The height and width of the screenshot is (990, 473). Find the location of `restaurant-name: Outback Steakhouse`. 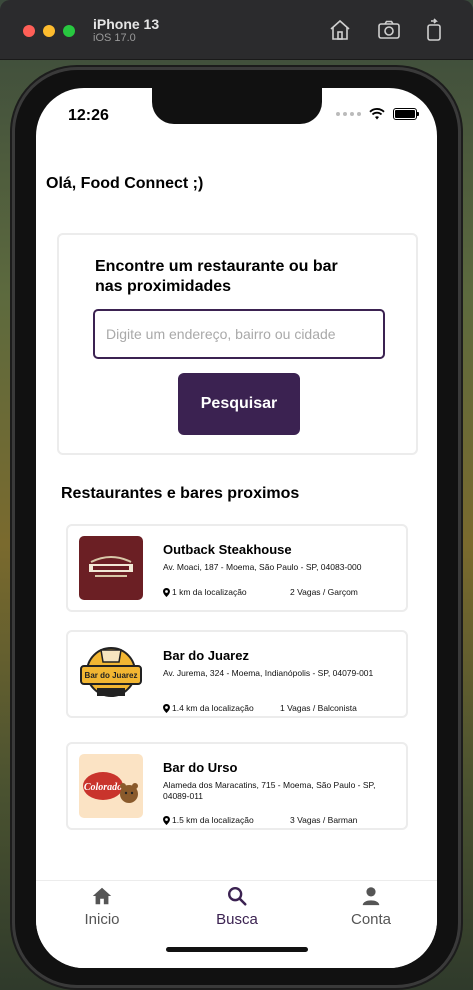

restaurant-name: Outback Steakhouse is located at coordinates (227, 549).